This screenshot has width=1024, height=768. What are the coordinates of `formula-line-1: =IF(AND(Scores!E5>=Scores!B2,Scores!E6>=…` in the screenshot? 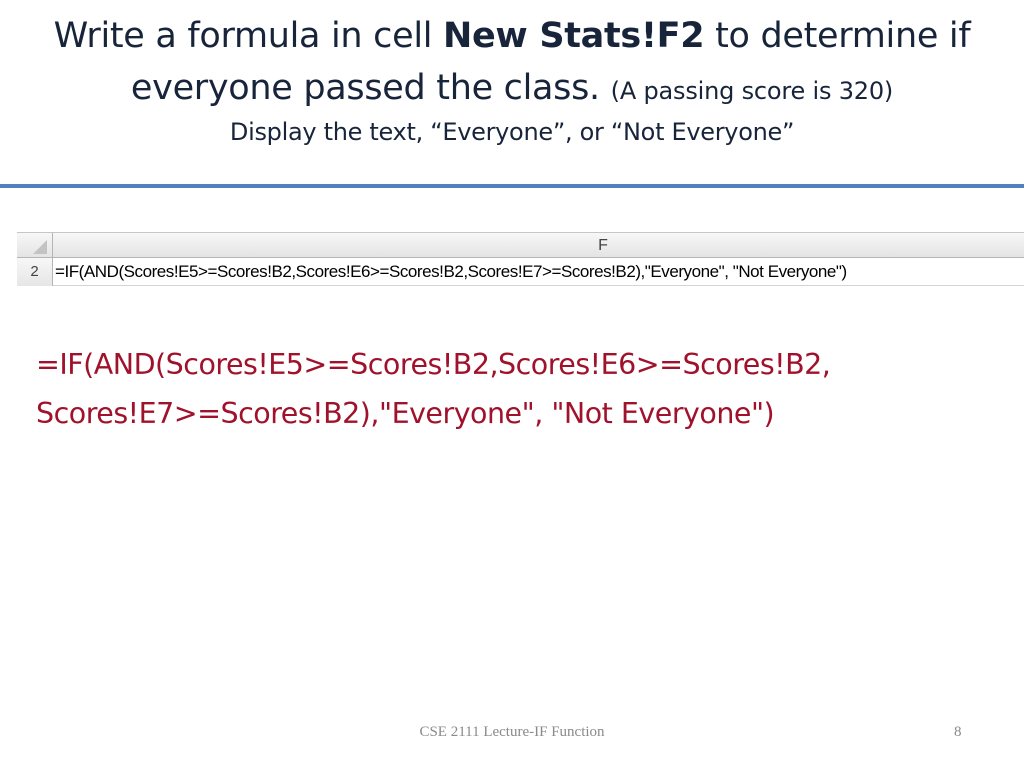 It's located at (433, 364).